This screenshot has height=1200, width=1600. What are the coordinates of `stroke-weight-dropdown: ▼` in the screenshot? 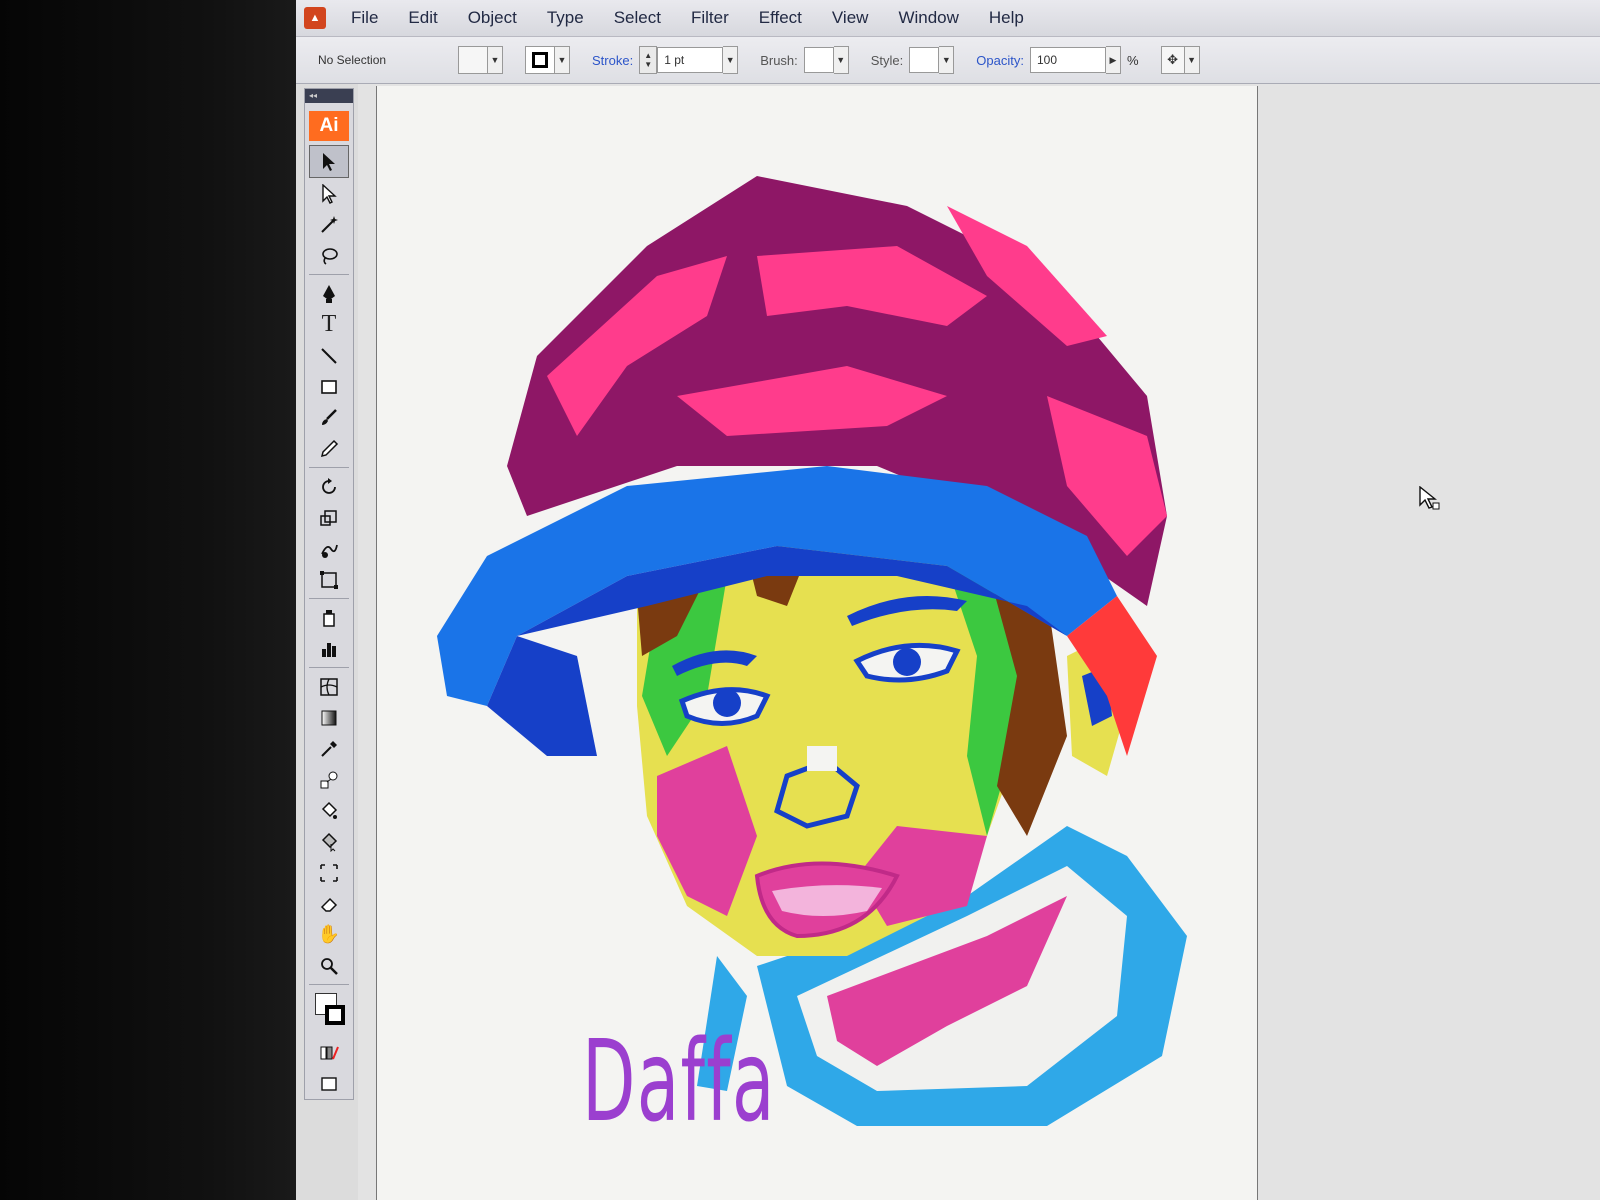 It's located at (731, 60).